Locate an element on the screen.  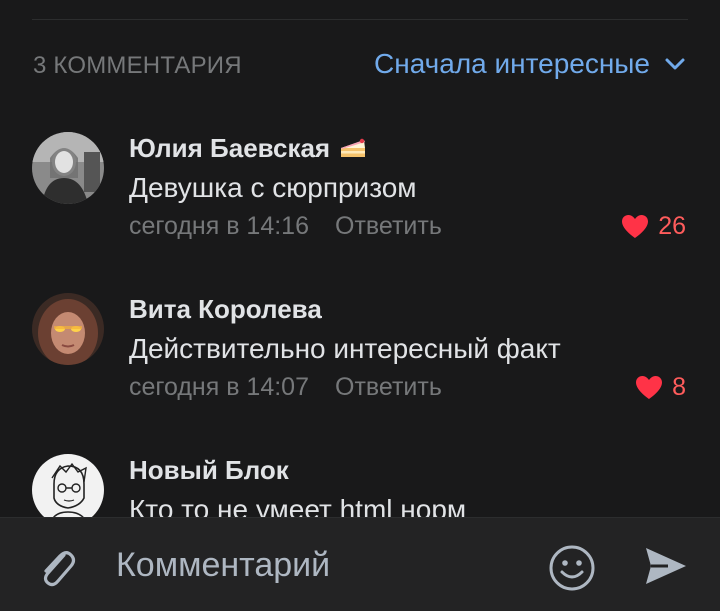
sort-dropdown: Сначала интересные is located at coordinates (530, 64).